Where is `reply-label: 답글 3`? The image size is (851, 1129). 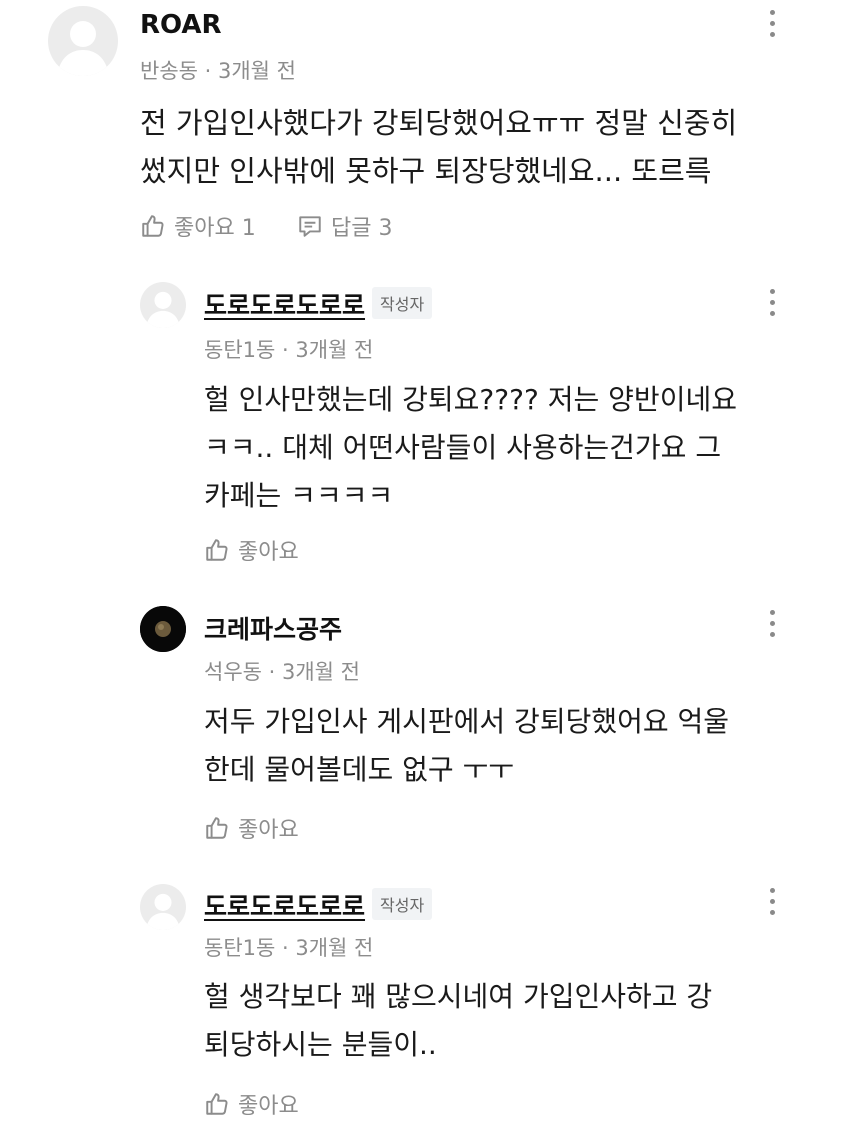 reply-label: 답글 3 is located at coordinates (362, 228).